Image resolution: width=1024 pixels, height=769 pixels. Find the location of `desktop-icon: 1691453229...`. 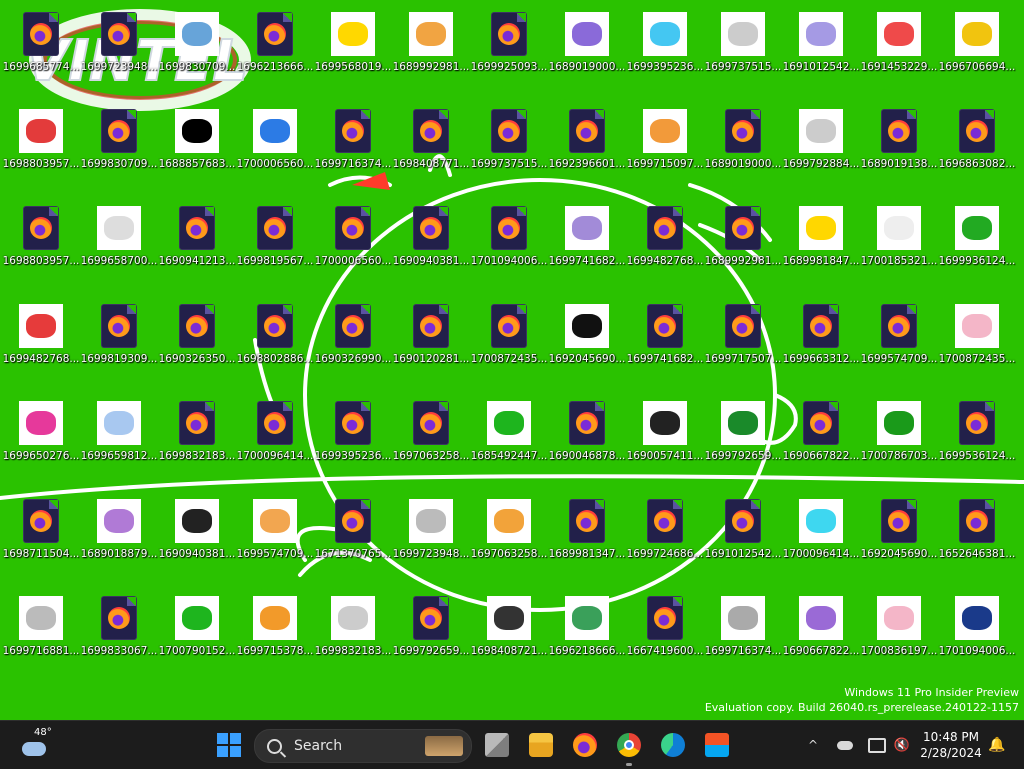

desktop-icon: 1691453229... is located at coordinates (899, 50).